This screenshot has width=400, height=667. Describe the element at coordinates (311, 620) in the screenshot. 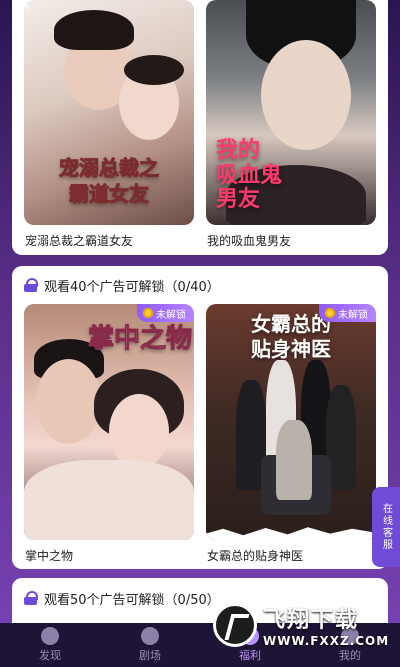

I see `watermark-title: 飞翔下载` at that location.